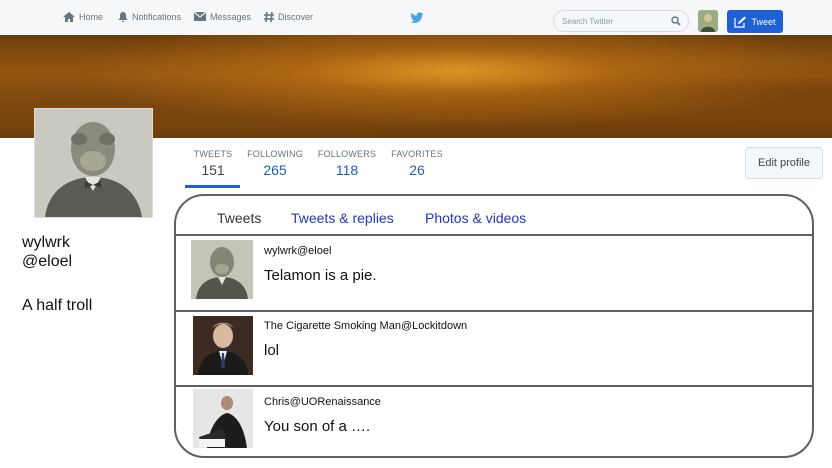  I want to click on nav-discover-label: Discover, so click(296, 17).